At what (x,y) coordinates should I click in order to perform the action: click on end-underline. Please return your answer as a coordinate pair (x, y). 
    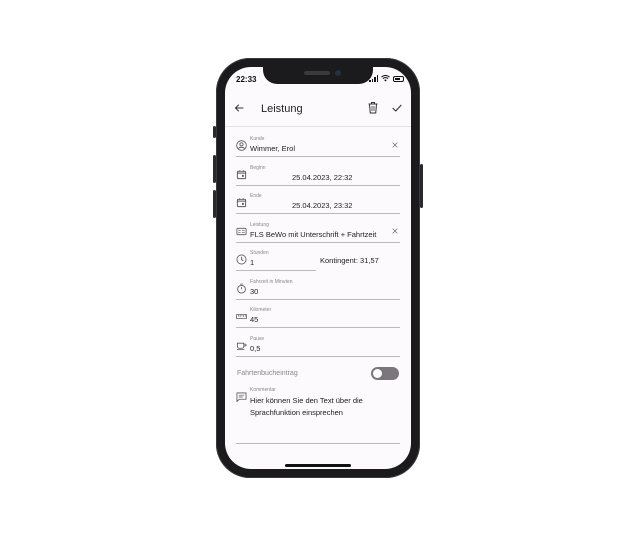
    Looking at the image, I should click on (318, 213).